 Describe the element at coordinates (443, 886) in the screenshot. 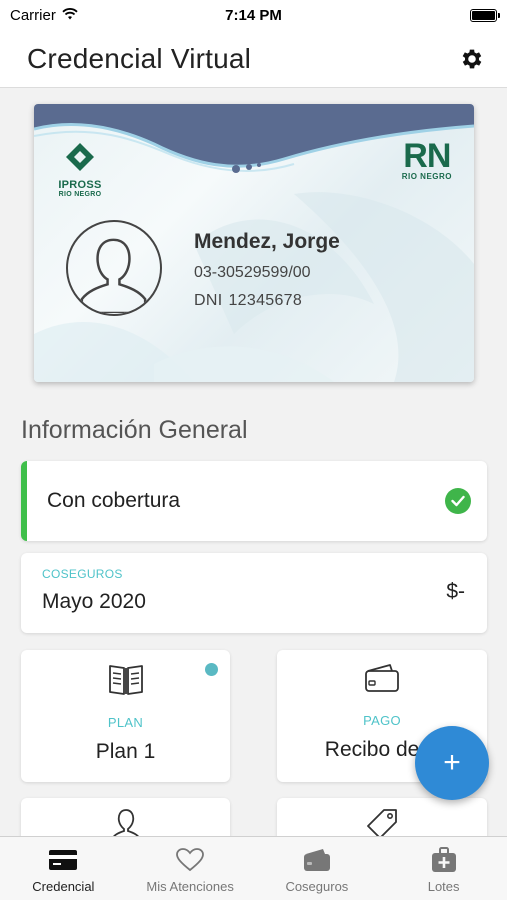

I see `tab-lotes-label: Lotes` at that location.